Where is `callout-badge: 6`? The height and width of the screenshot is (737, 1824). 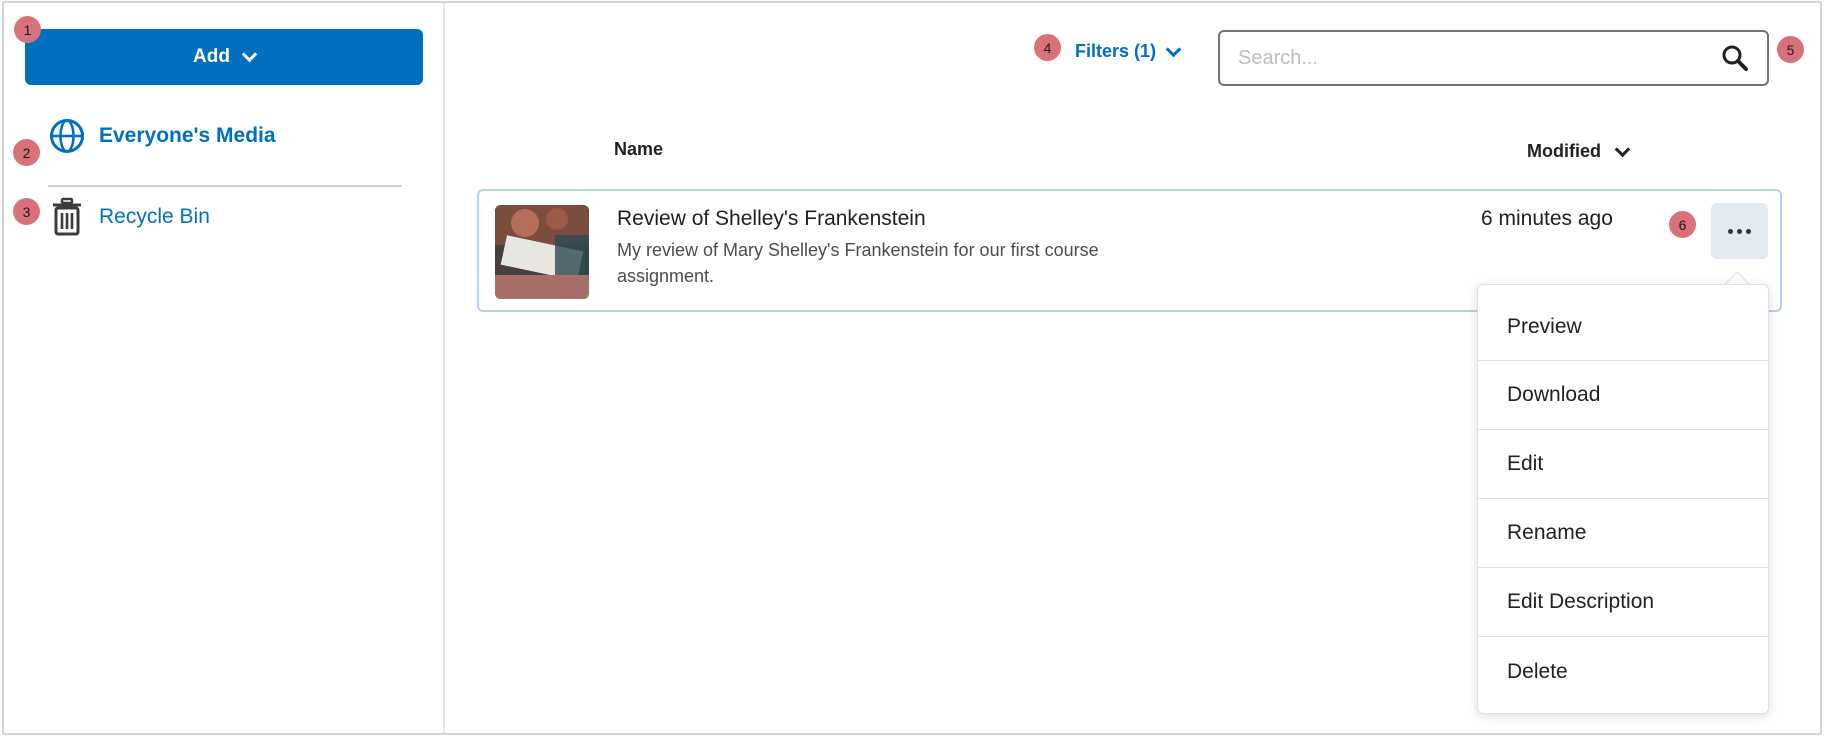
callout-badge: 6 is located at coordinates (1682, 224).